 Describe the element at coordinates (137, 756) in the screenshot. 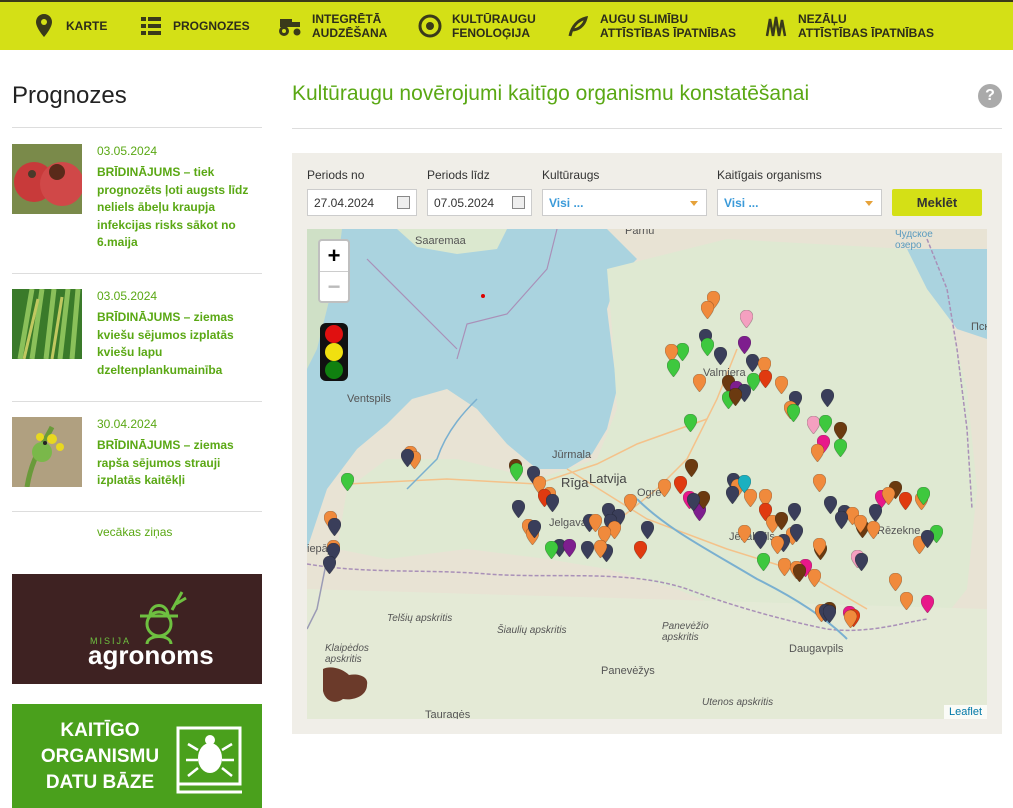

I see `kaitigo-organismu-datu-baze-banner: KAITĪGO ORGANISMU DATU BĀZE` at that location.